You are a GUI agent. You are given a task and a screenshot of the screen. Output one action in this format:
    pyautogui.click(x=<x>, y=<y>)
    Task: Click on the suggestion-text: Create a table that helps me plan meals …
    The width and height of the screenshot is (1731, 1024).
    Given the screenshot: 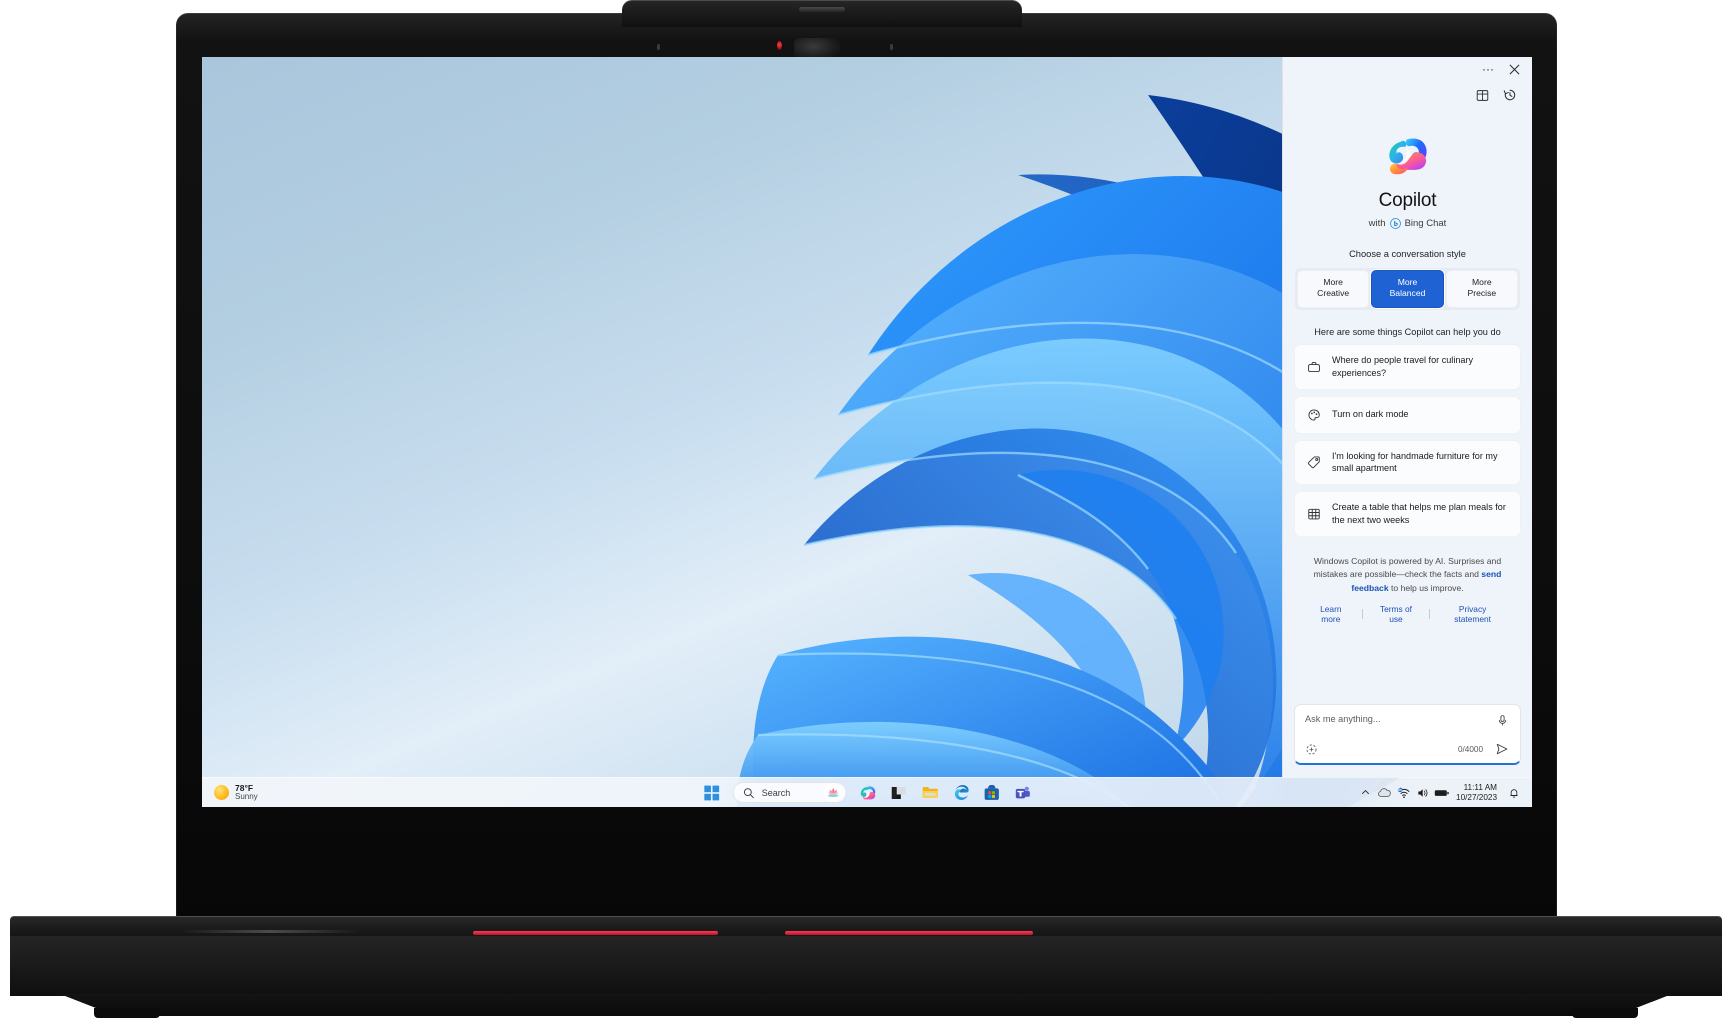 What is the action you would take?
    pyautogui.click(x=1419, y=514)
    